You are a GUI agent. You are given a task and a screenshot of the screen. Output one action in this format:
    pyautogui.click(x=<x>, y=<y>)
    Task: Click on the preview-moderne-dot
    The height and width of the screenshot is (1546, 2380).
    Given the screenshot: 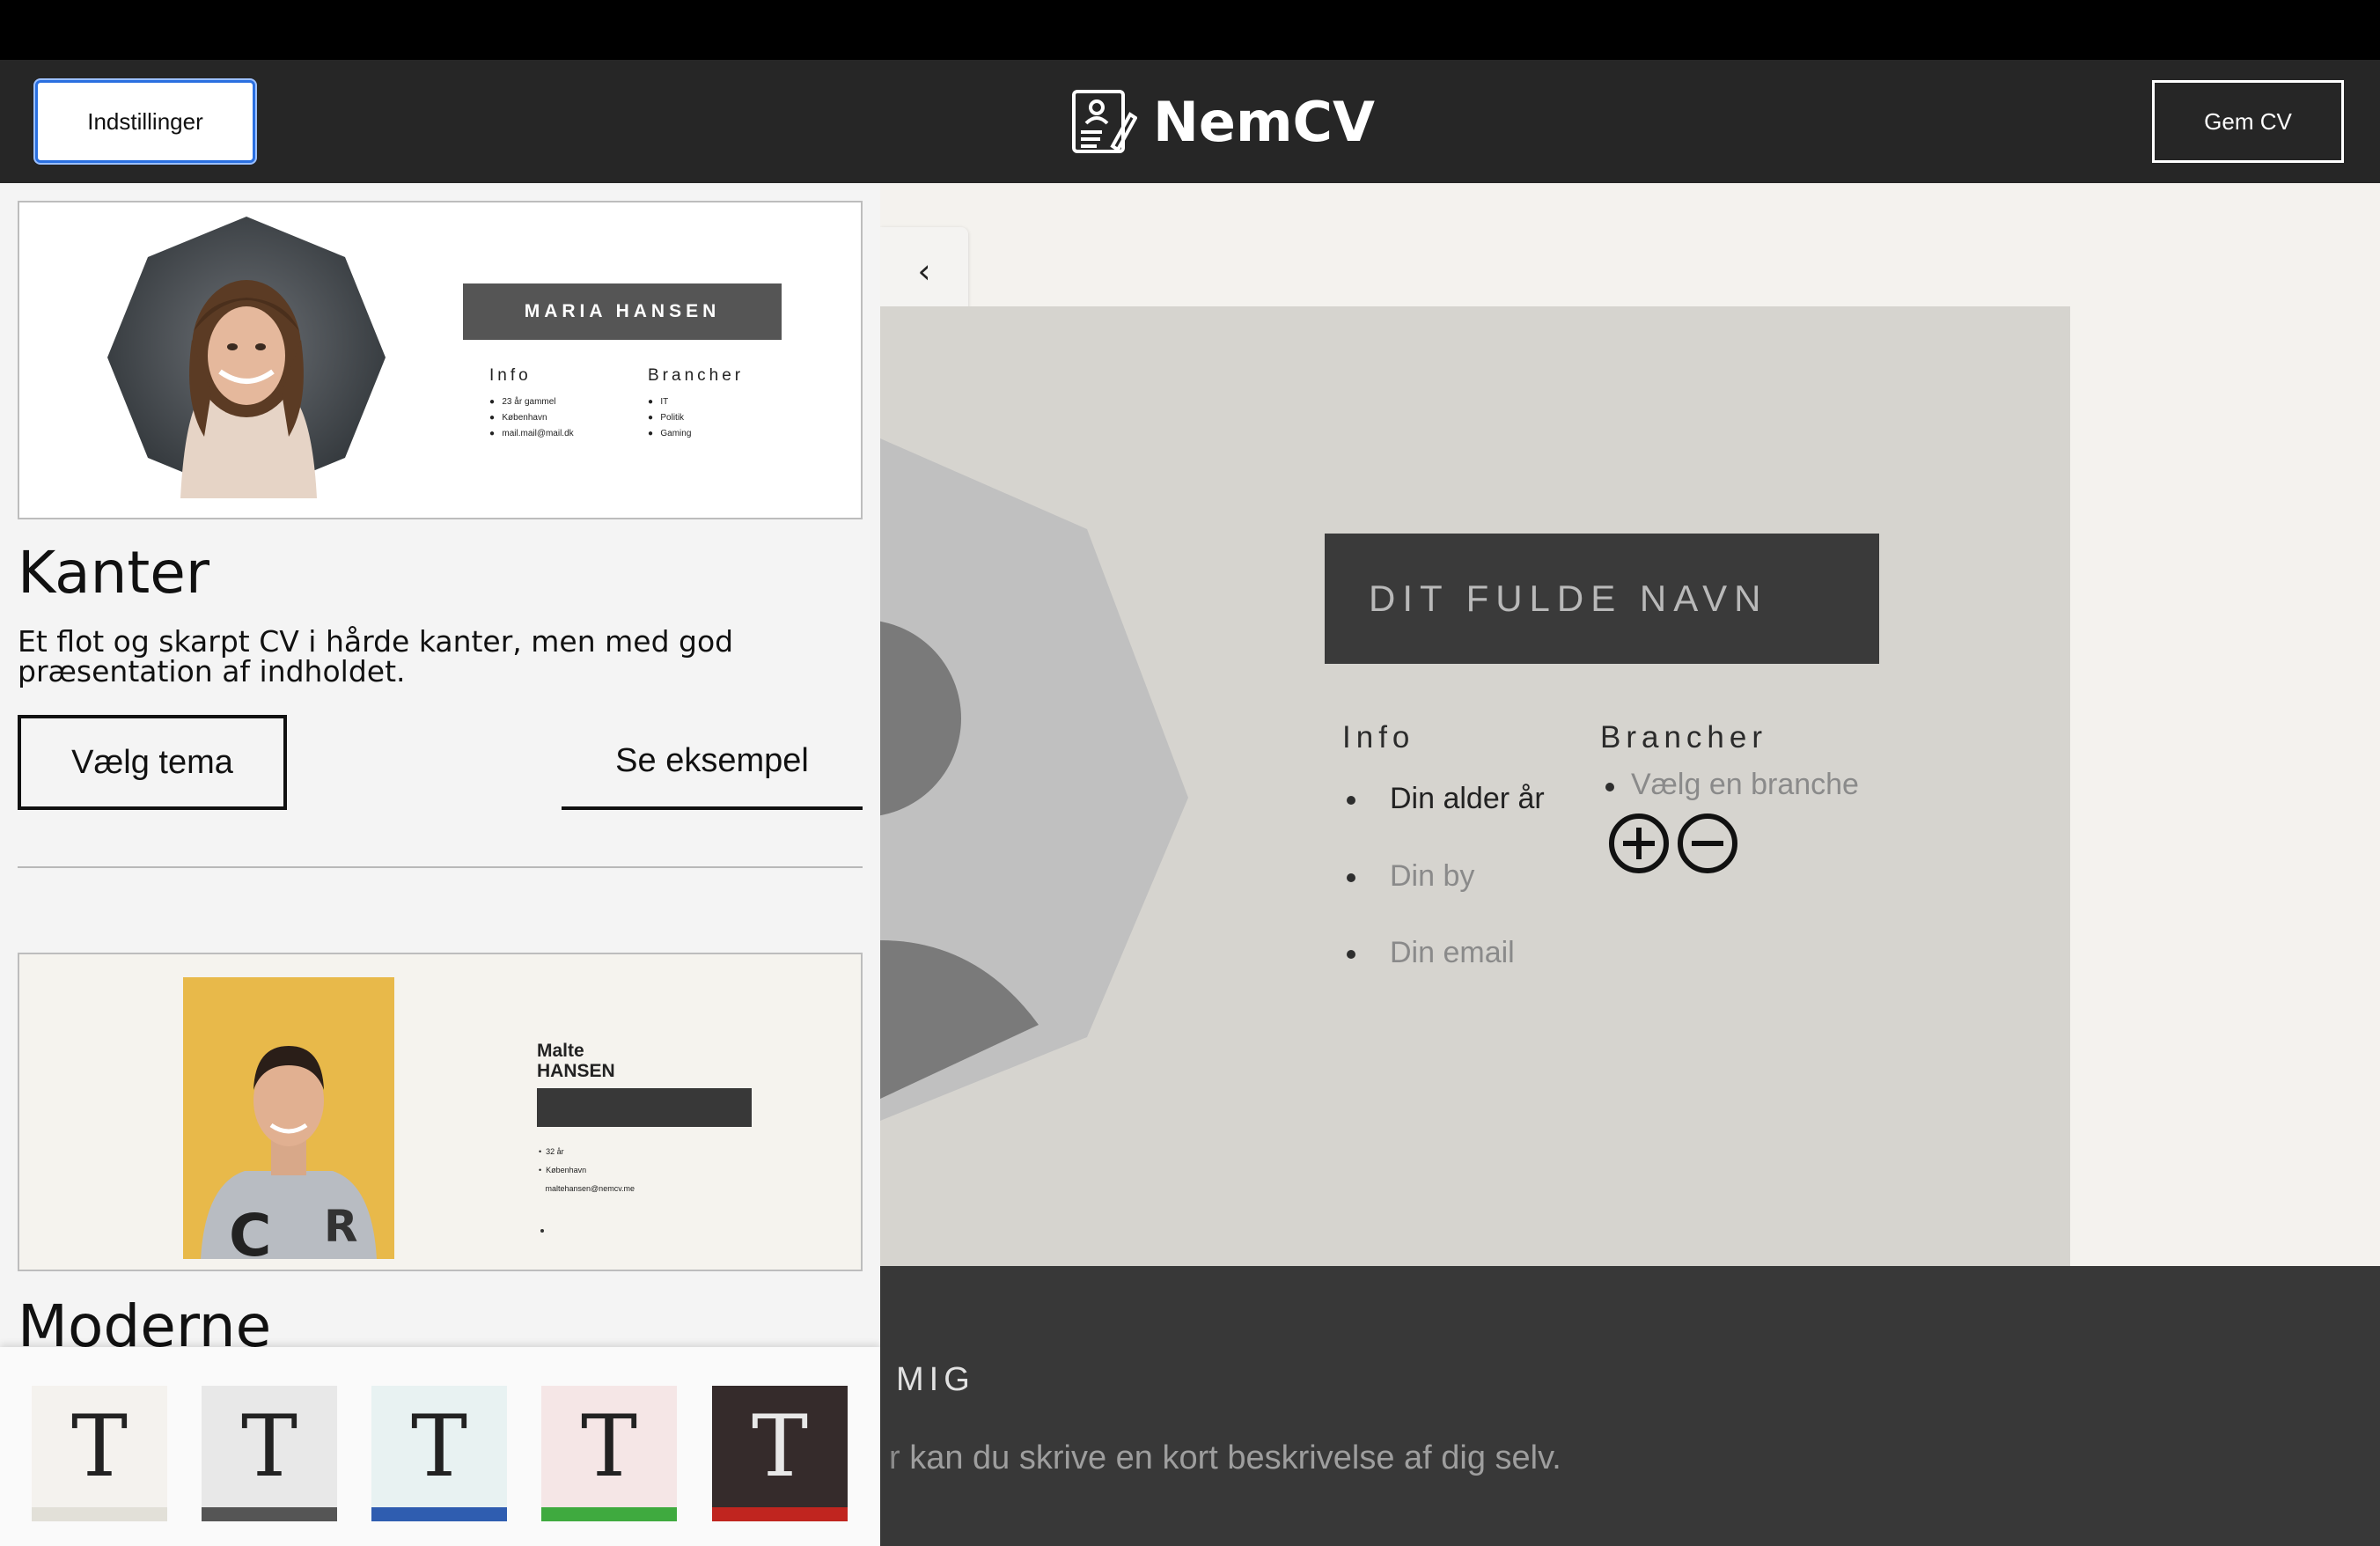 What is the action you would take?
    pyautogui.click(x=542, y=1231)
    